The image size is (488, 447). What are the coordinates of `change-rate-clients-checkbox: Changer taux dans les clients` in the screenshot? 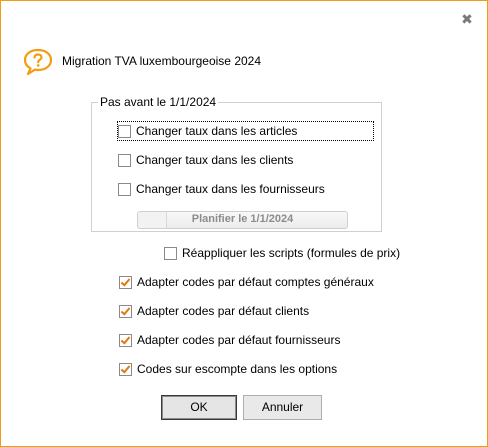 It's located at (205, 160).